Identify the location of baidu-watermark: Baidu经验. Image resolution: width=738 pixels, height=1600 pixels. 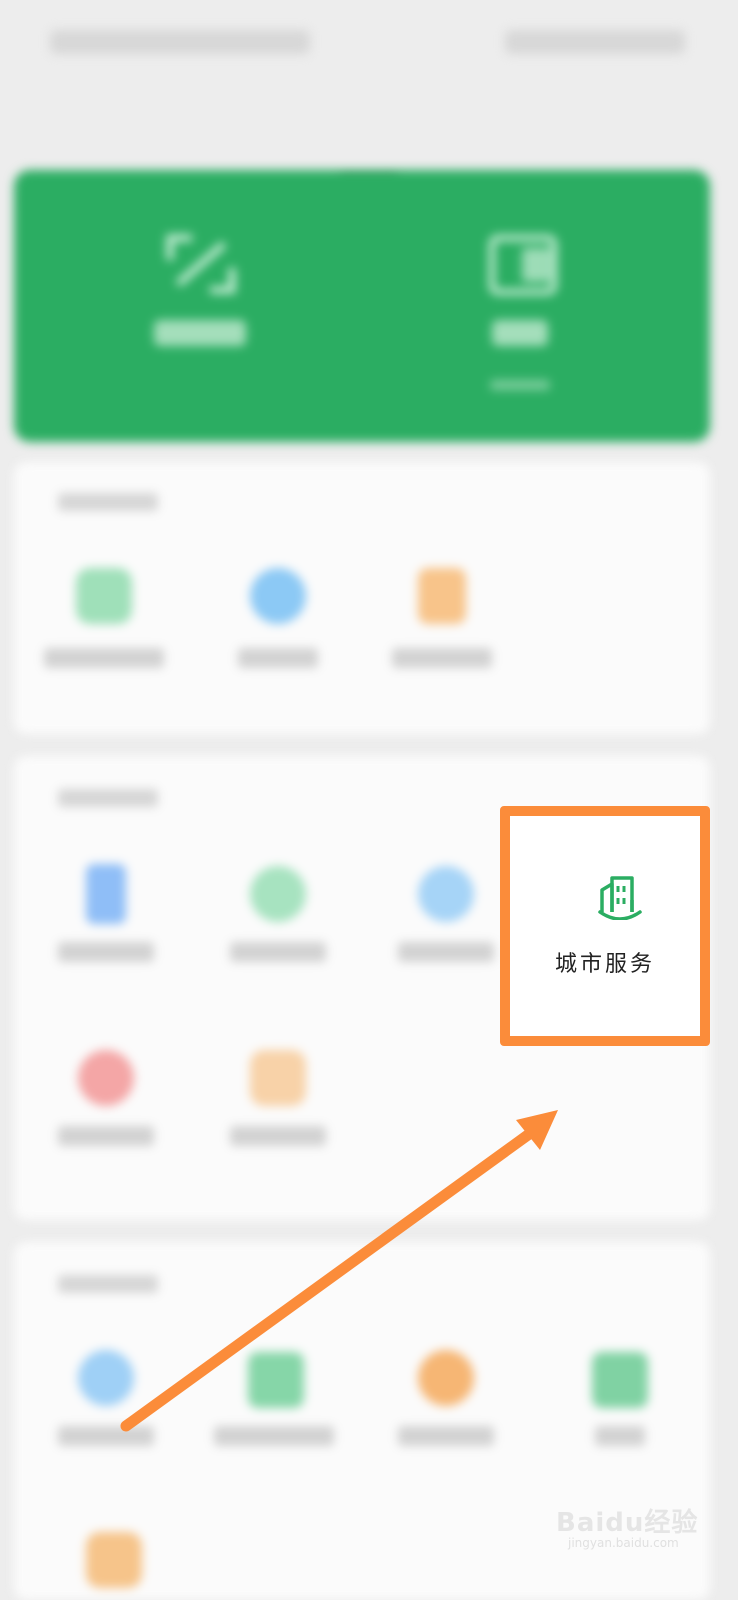
(627, 1523).